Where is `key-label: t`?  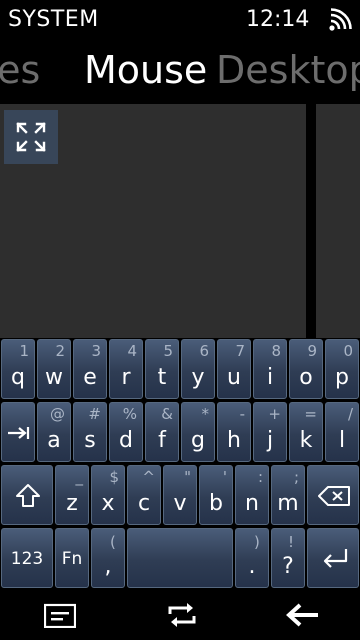 key-label: t is located at coordinates (162, 377).